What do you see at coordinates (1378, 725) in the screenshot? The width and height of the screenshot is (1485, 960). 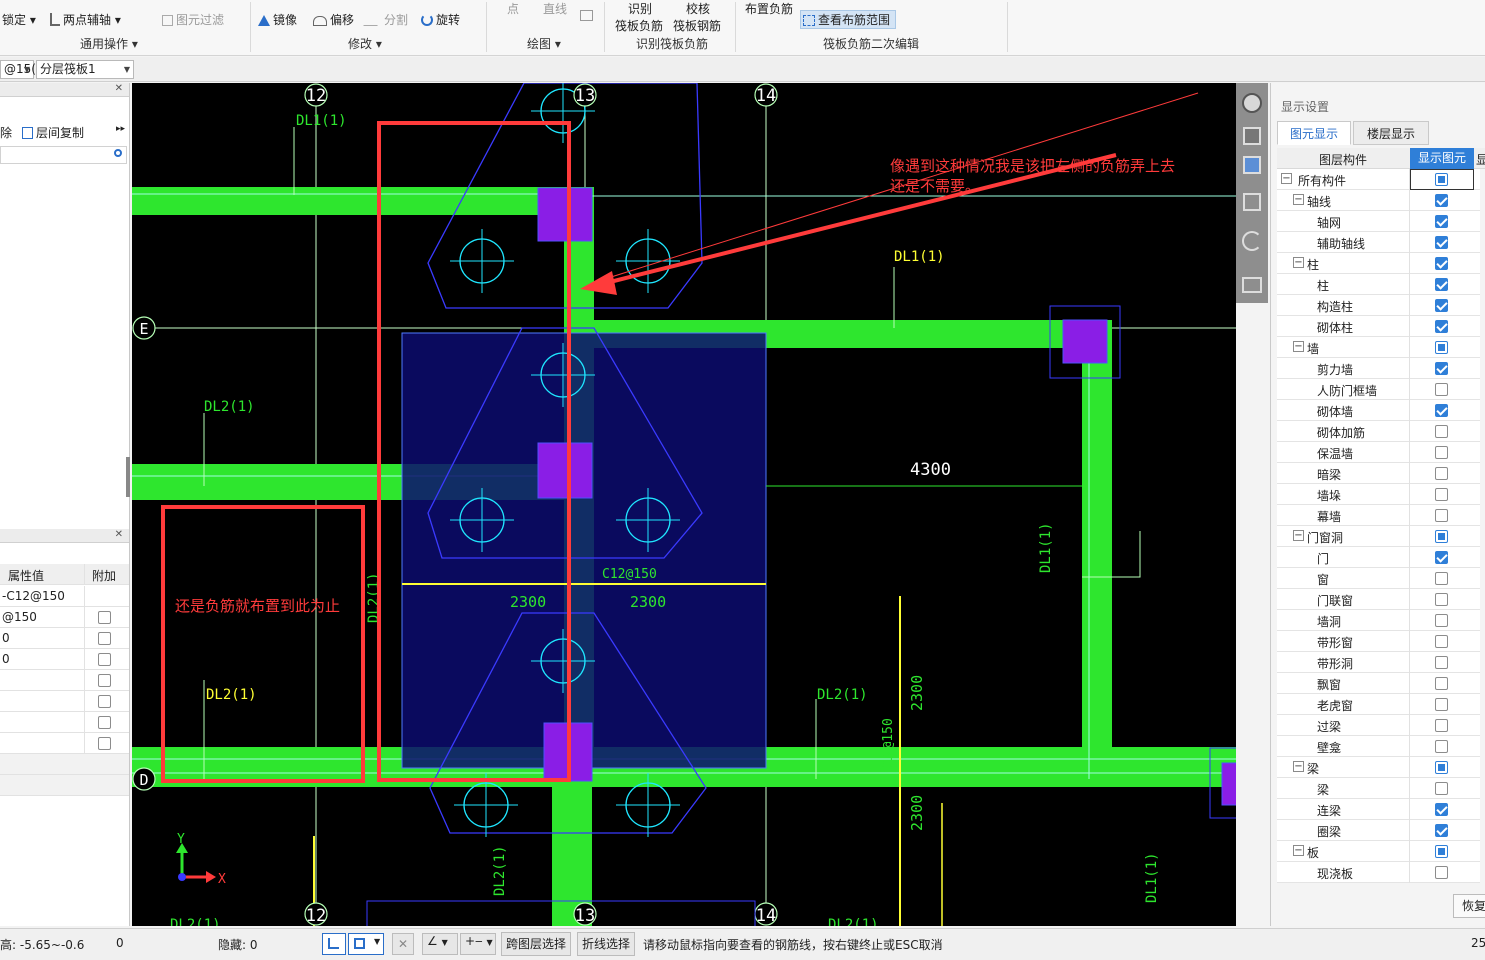 I see `tree-row: 过梁` at bounding box center [1378, 725].